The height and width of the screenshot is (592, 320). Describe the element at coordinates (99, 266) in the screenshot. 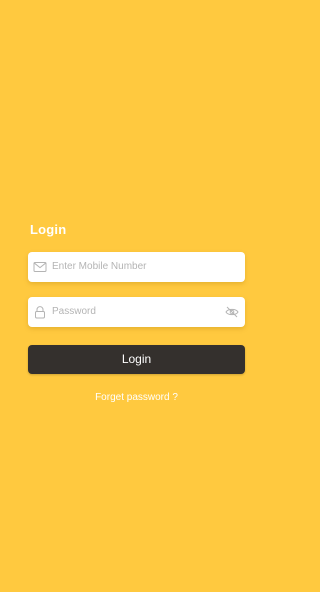

I see `mobile-number-placeholder: Enter Mobile Number` at that location.